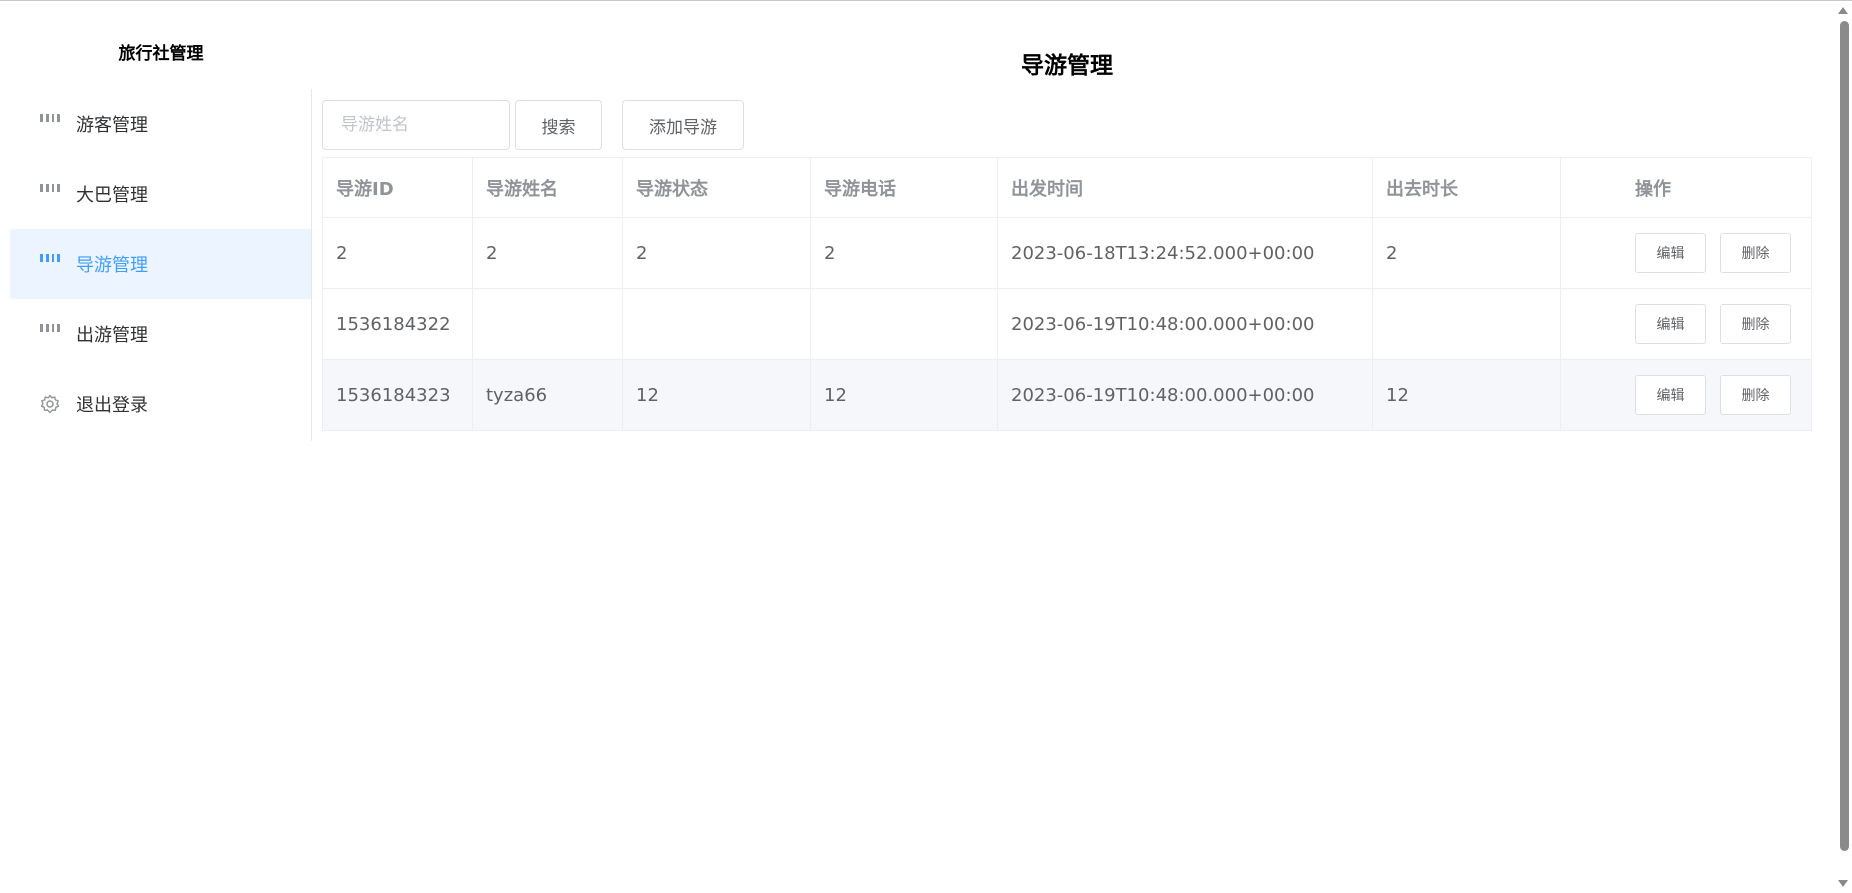  I want to click on cell-guide-name, so click(547, 324).